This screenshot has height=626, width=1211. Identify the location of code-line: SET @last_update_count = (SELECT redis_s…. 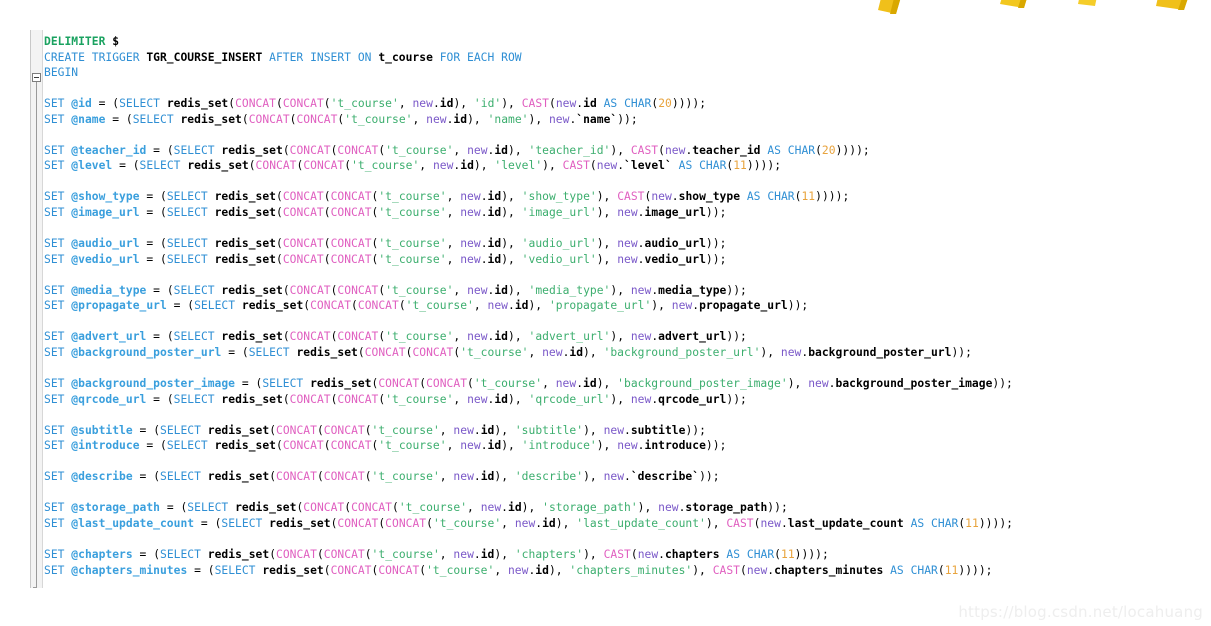
(627, 524).